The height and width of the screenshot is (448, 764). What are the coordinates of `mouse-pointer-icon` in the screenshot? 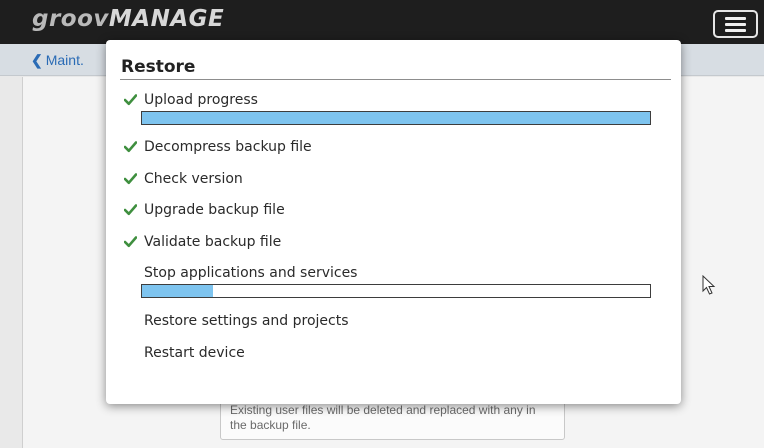 It's located at (709, 285).